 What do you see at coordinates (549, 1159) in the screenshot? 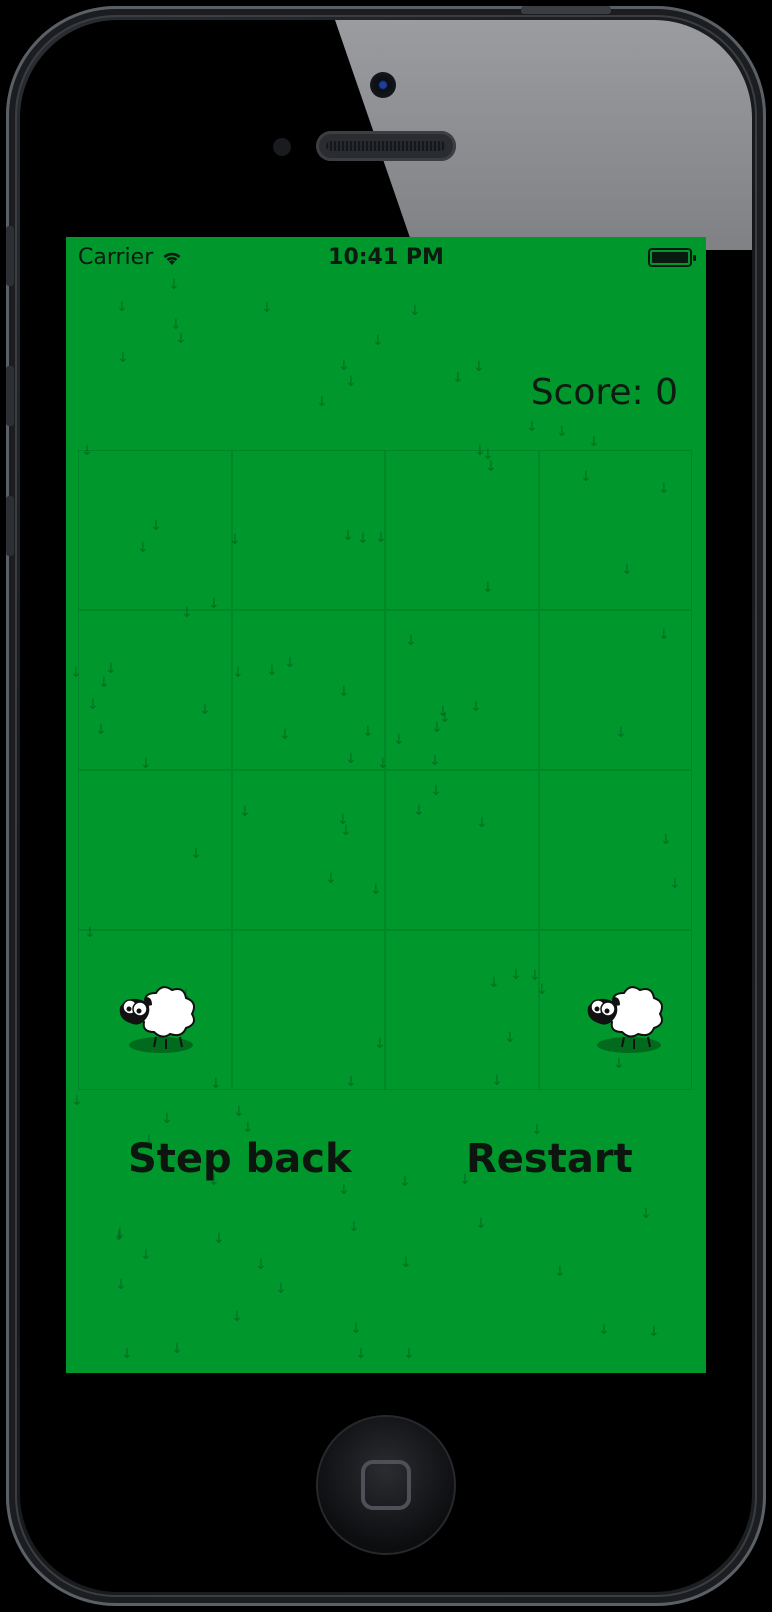
I see `restart-button: Restart` at bounding box center [549, 1159].